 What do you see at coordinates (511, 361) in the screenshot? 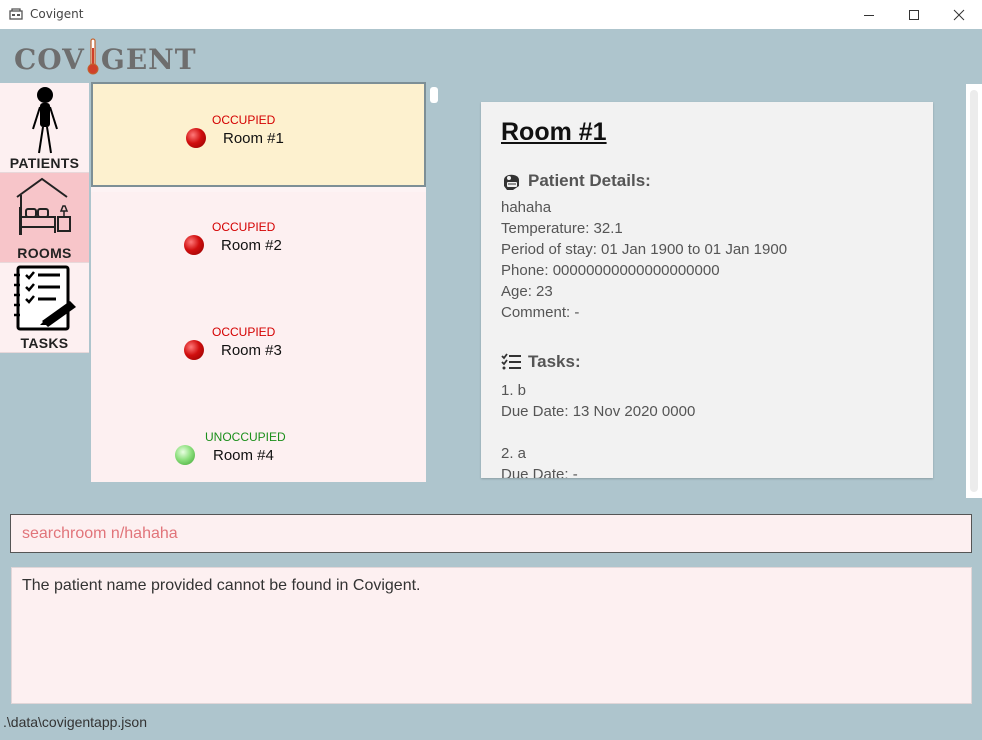
I see `task-list-icon` at bounding box center [511, 361].